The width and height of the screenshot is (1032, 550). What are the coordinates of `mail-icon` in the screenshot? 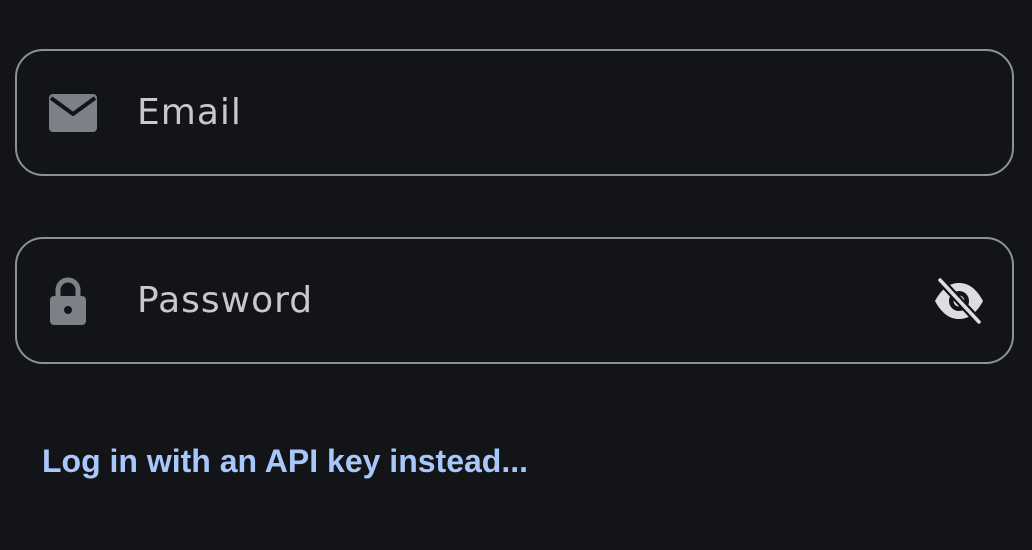 It's located at (73, 113).